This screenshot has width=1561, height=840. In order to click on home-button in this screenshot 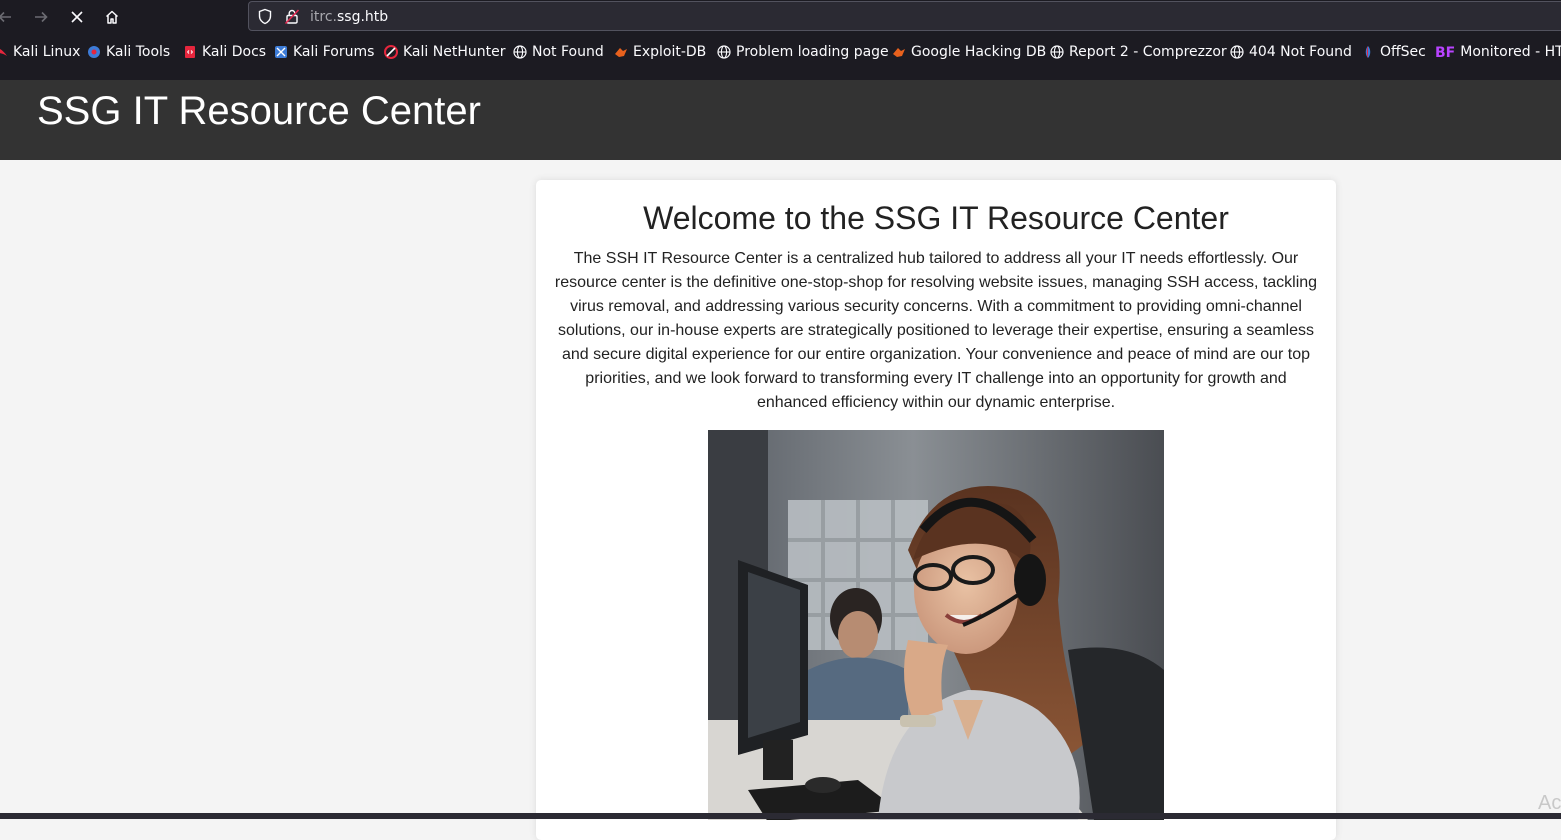, I will do `click(112, 17)`.